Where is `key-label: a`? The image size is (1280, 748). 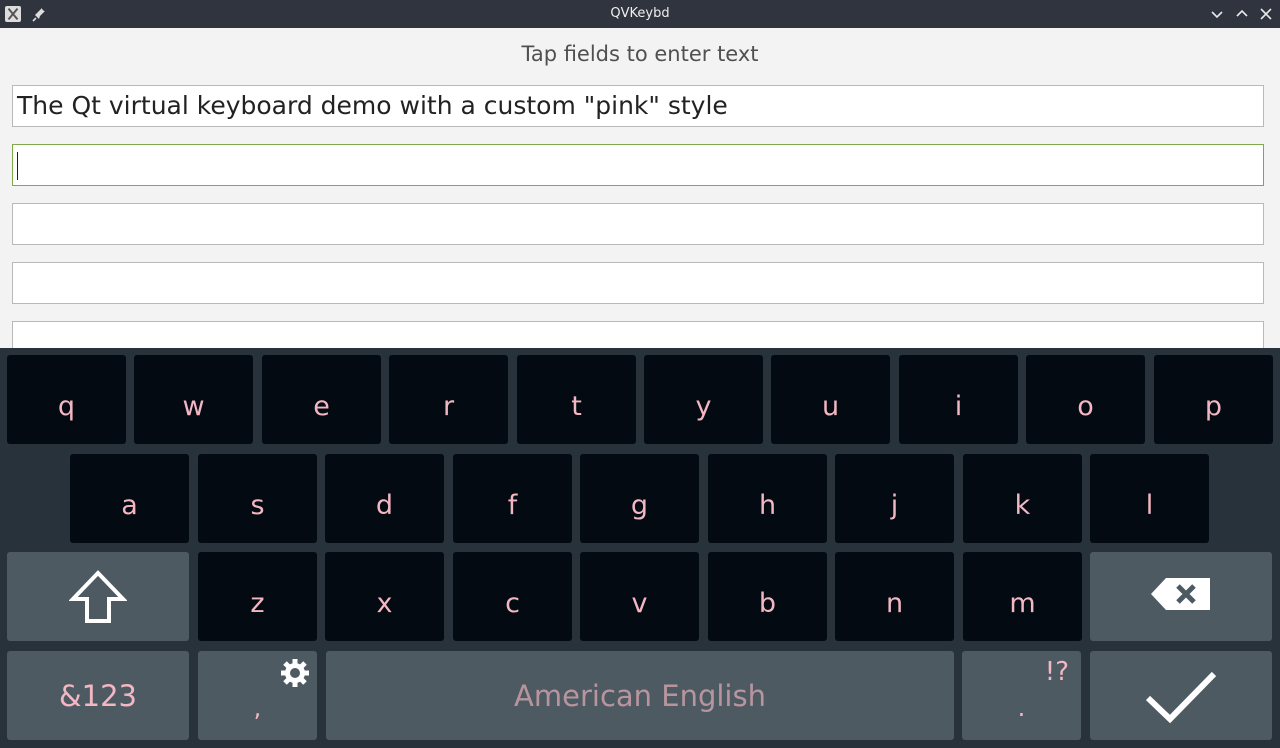
key-label: a is located at coordinates (129, 505).